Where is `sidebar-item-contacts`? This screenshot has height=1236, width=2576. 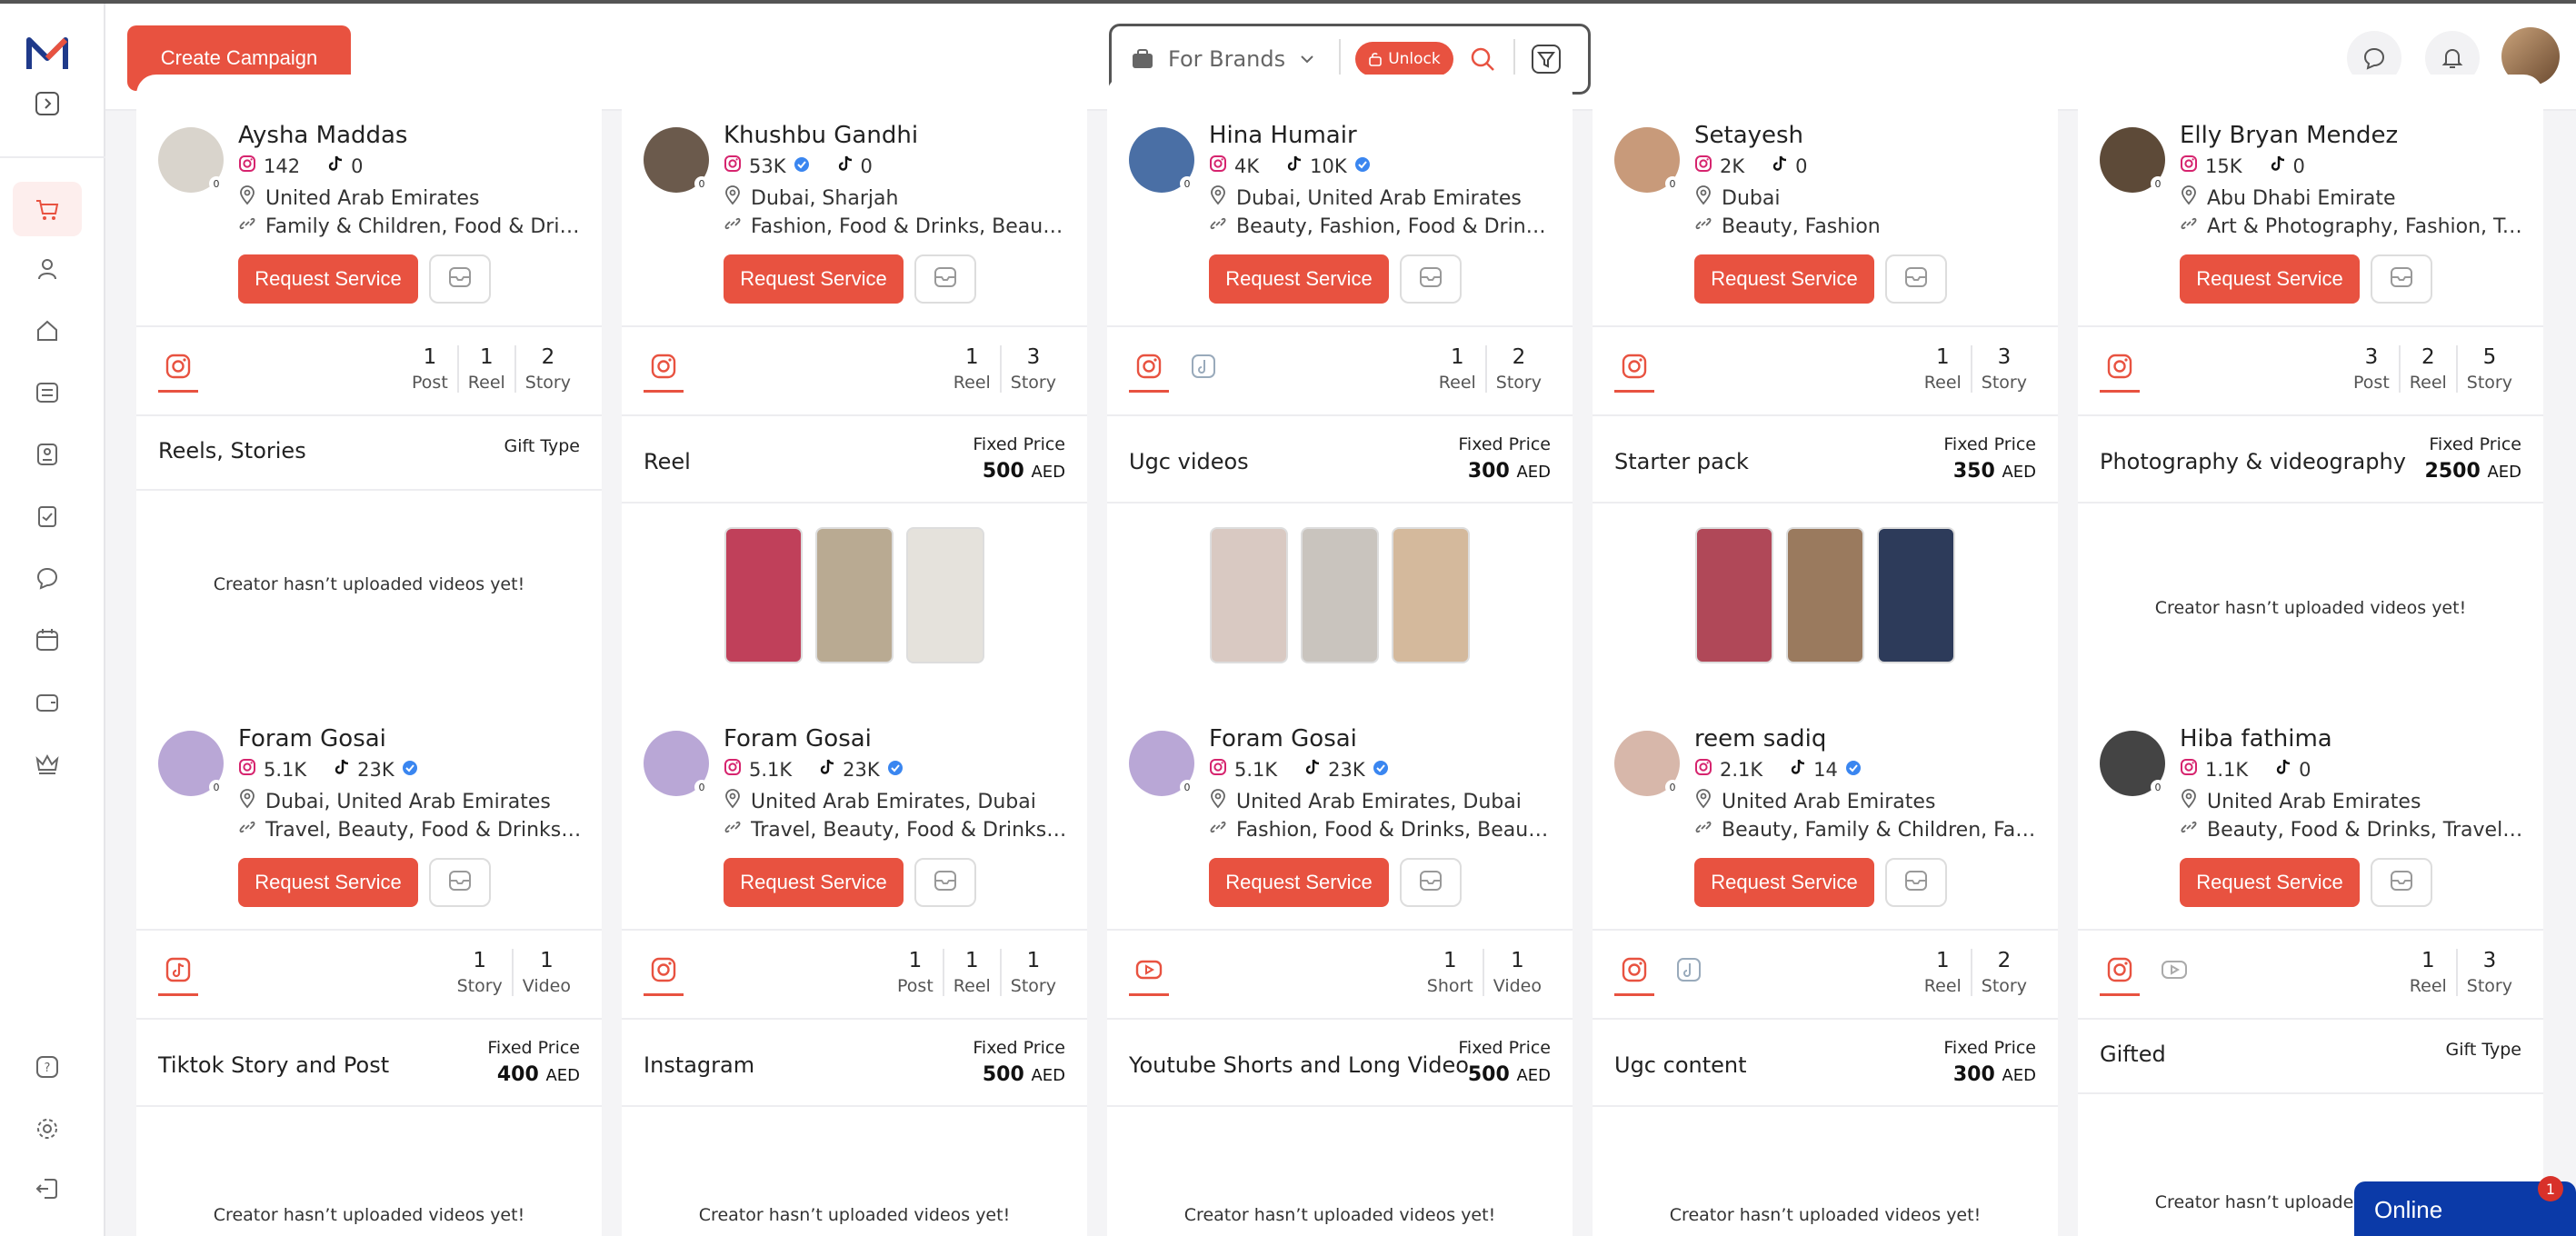 sidebar-item-contacts is located at coordinates (48, 454).